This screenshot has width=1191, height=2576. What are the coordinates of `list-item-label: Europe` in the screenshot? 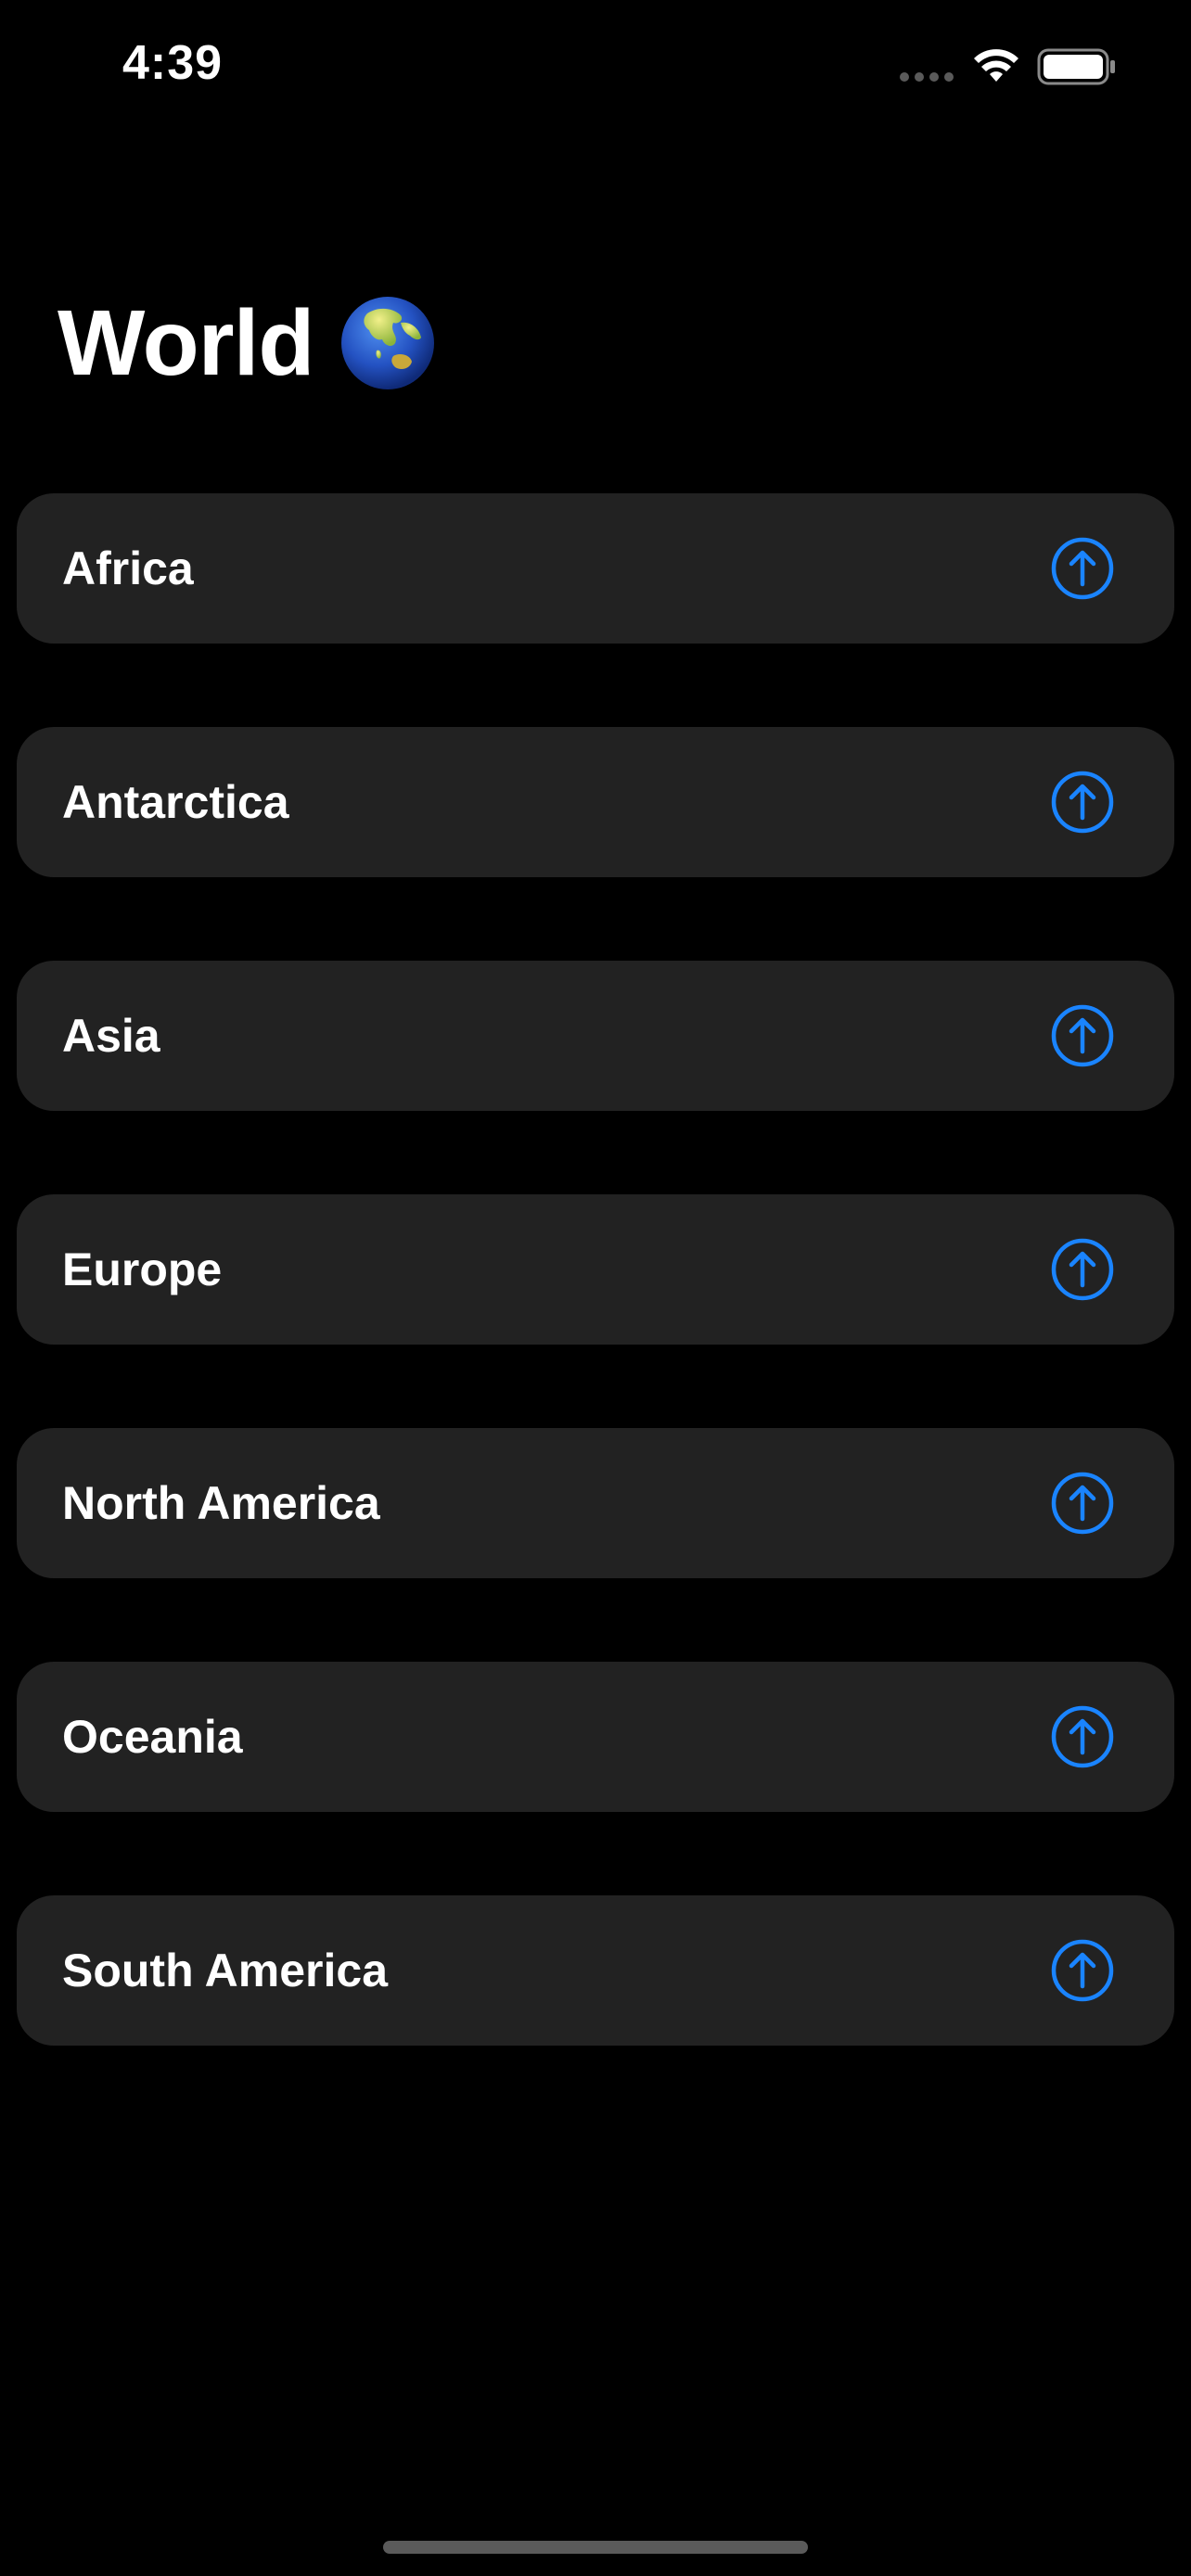 It's located at (142, 1269).